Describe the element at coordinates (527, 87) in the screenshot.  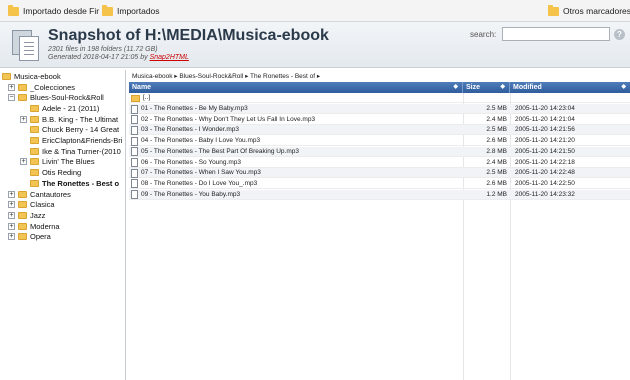
I see `column-label: Modified` at that location.